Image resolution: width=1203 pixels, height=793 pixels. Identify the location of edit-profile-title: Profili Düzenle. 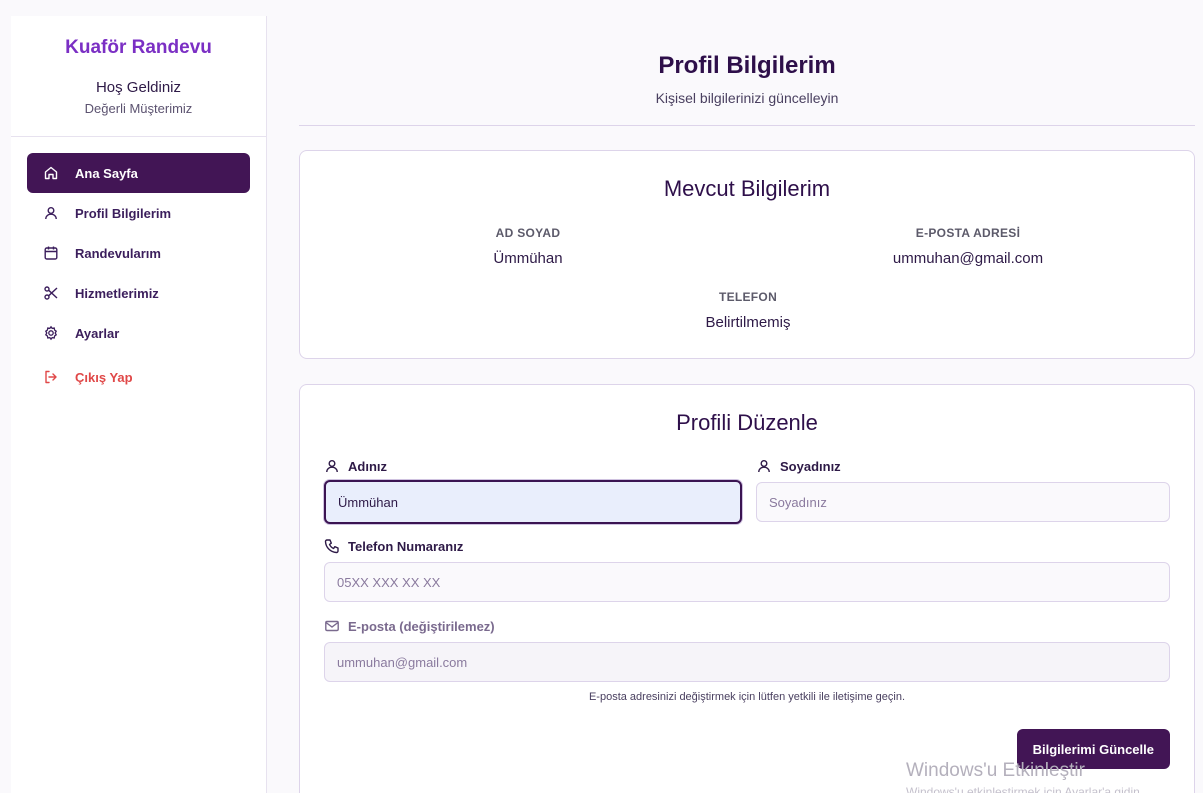
(747, 422).